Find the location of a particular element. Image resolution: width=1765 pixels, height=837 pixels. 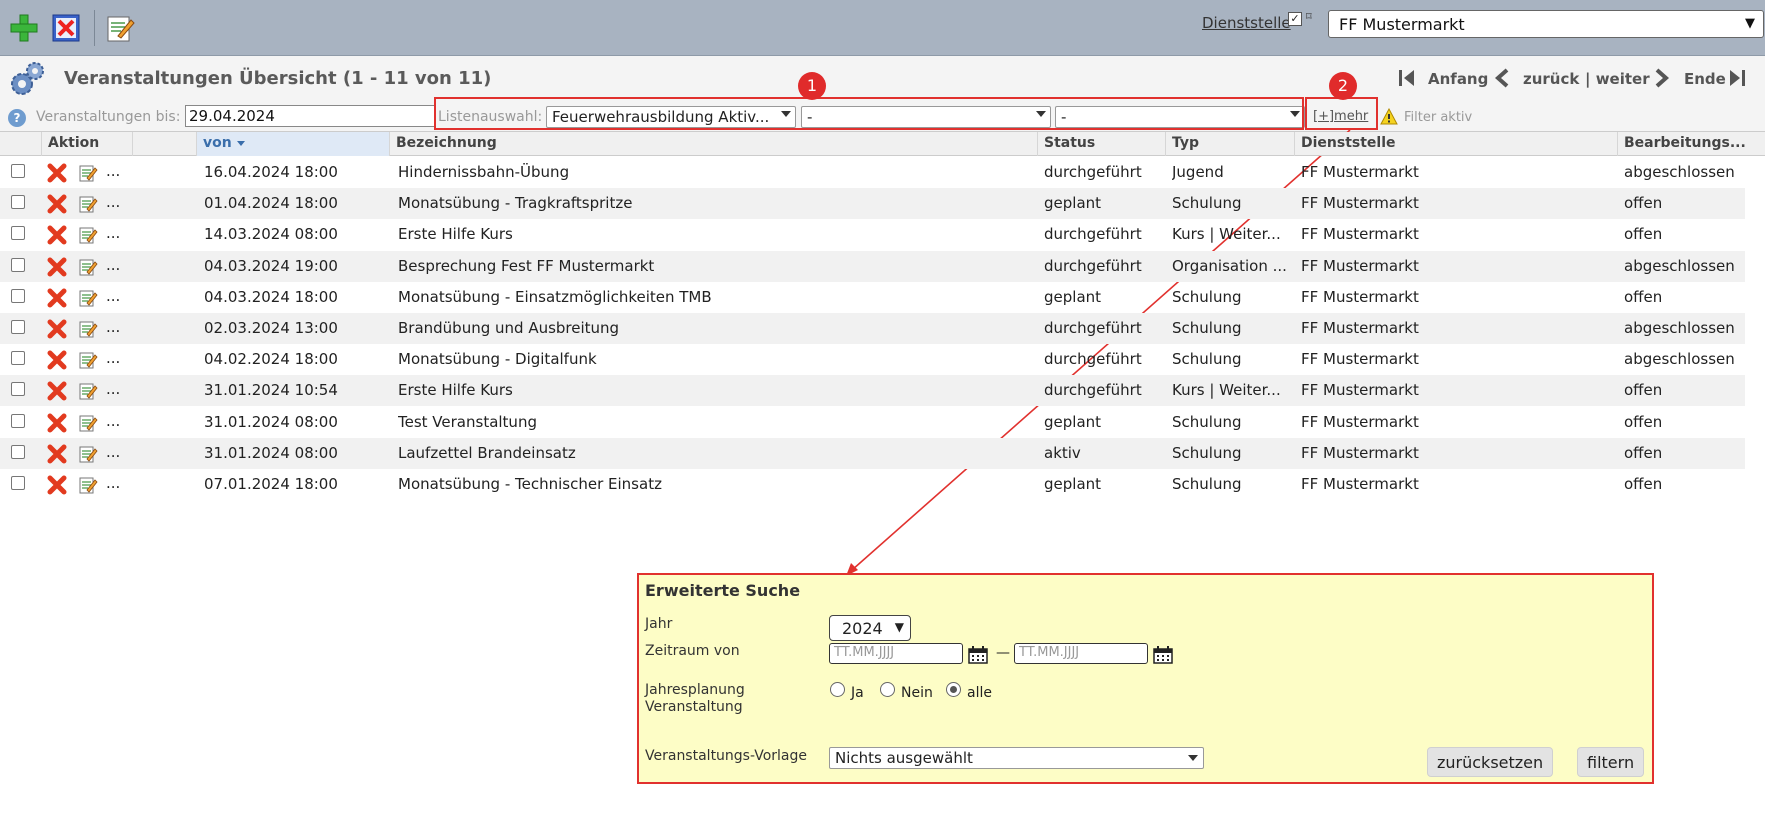

period-to-input: TT.MM.JJJJ is located at coordinates (1081, 653).